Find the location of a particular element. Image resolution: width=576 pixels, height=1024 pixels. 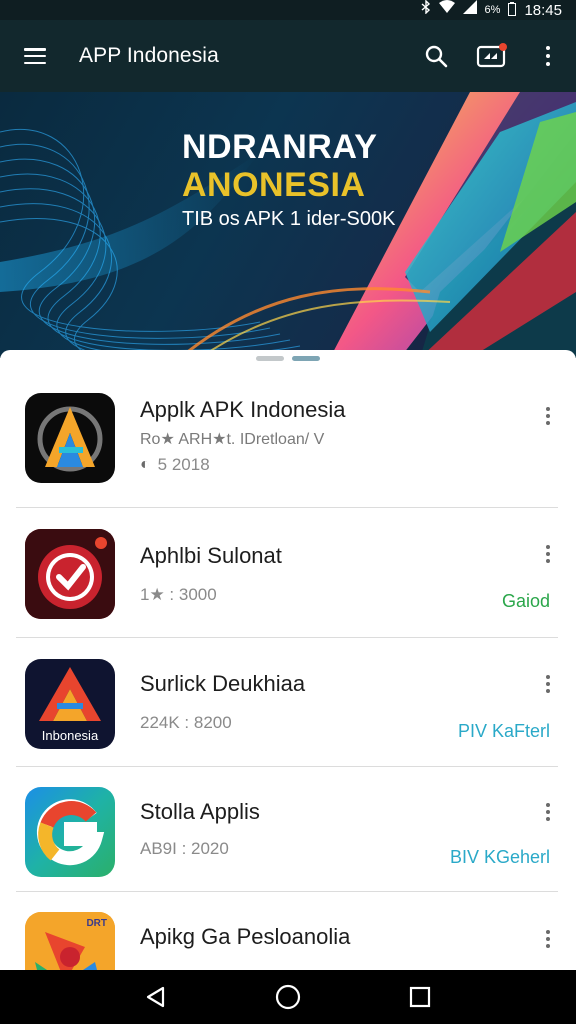

battery-icon is located at coordinates (512, 10).